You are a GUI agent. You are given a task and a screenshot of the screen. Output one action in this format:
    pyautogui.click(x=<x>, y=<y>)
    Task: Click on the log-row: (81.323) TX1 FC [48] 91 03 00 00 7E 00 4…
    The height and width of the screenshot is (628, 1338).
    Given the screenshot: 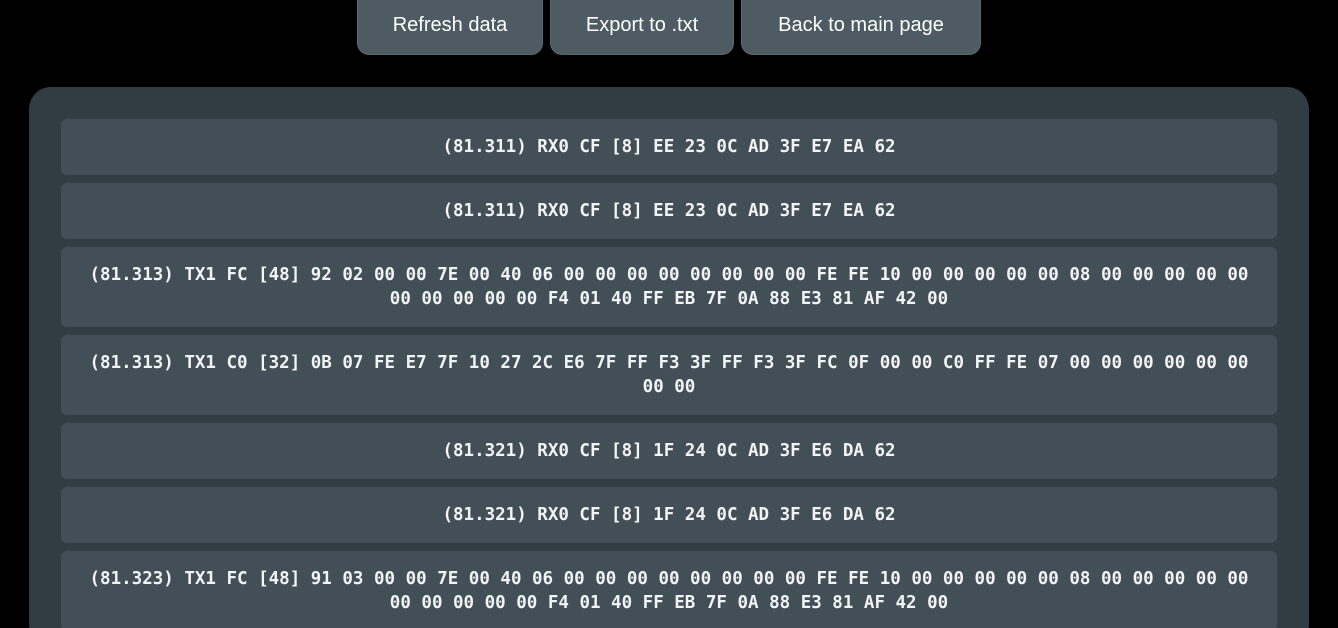 What is the action you would take?
    pyautogui.click(x=669, y=589)
    